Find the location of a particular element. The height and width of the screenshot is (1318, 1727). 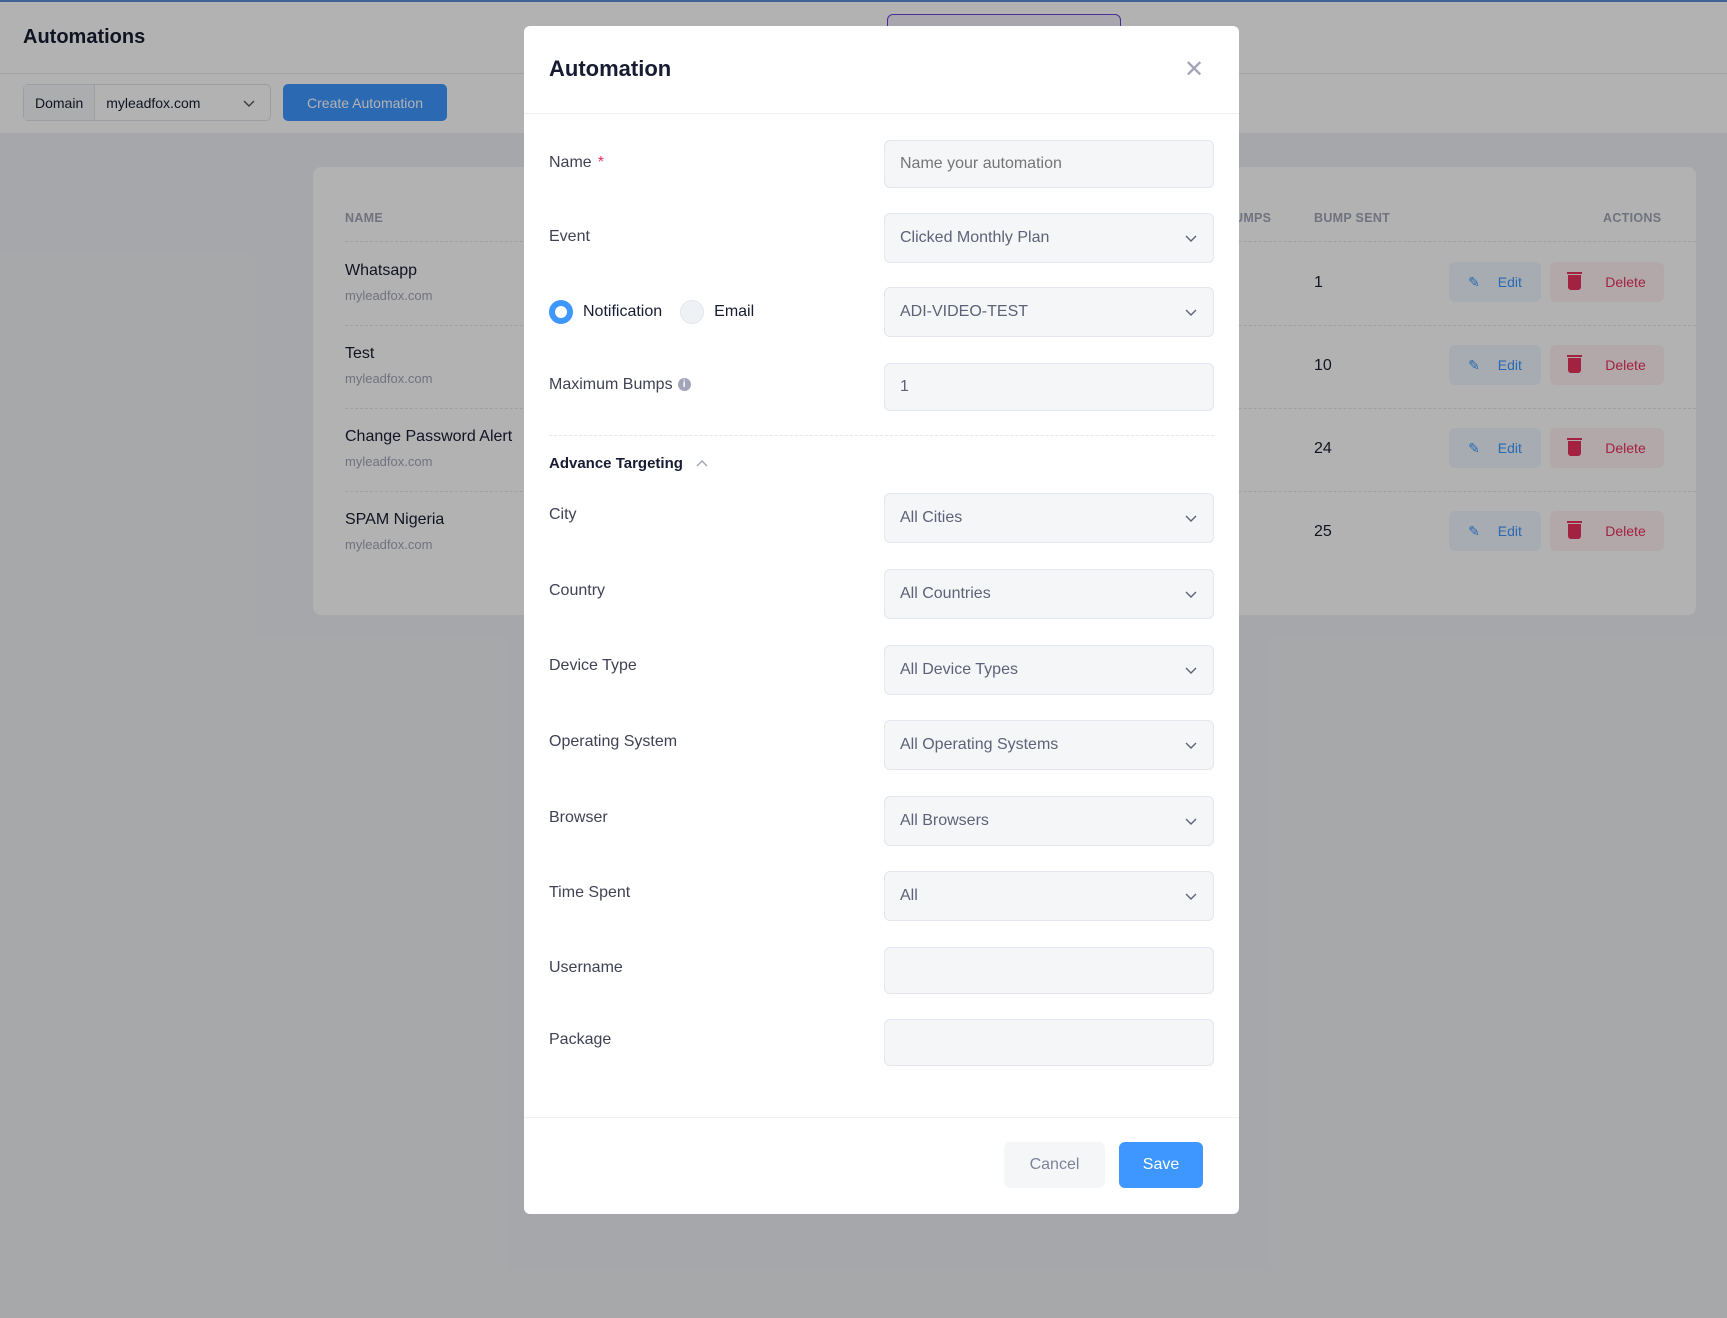

name-label: Name * is located at coordinates (576, 163).